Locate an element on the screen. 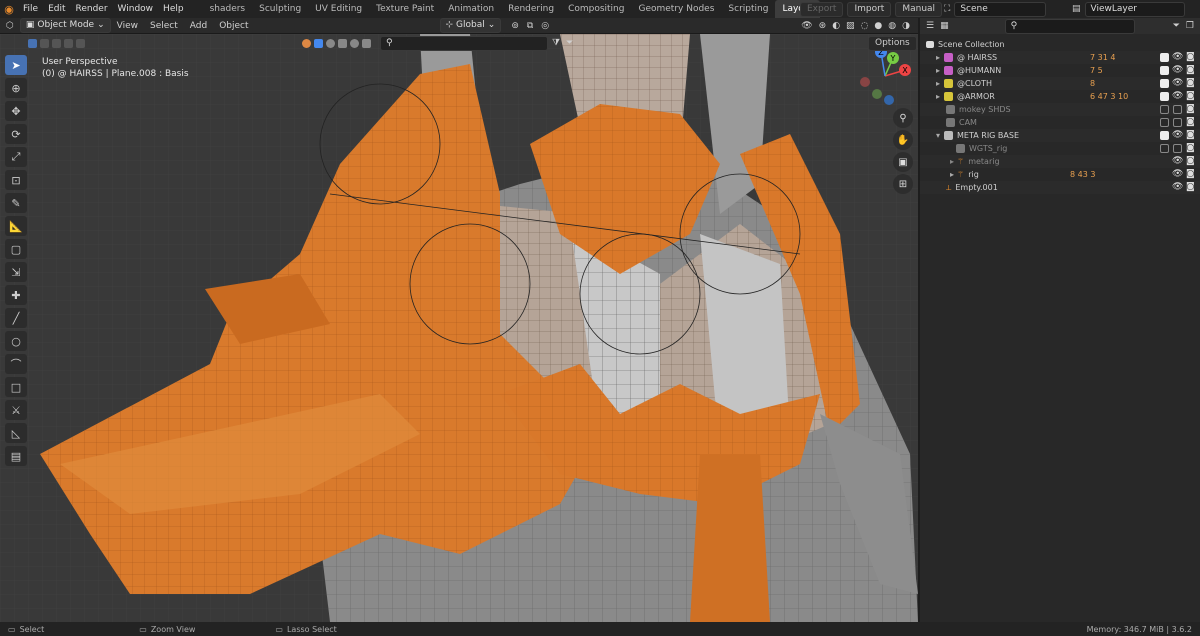 Image resolution: width=1200 pixels, height=636 pixels. transform-tool-icon: ⊡ is located at coordinates (16, 180).